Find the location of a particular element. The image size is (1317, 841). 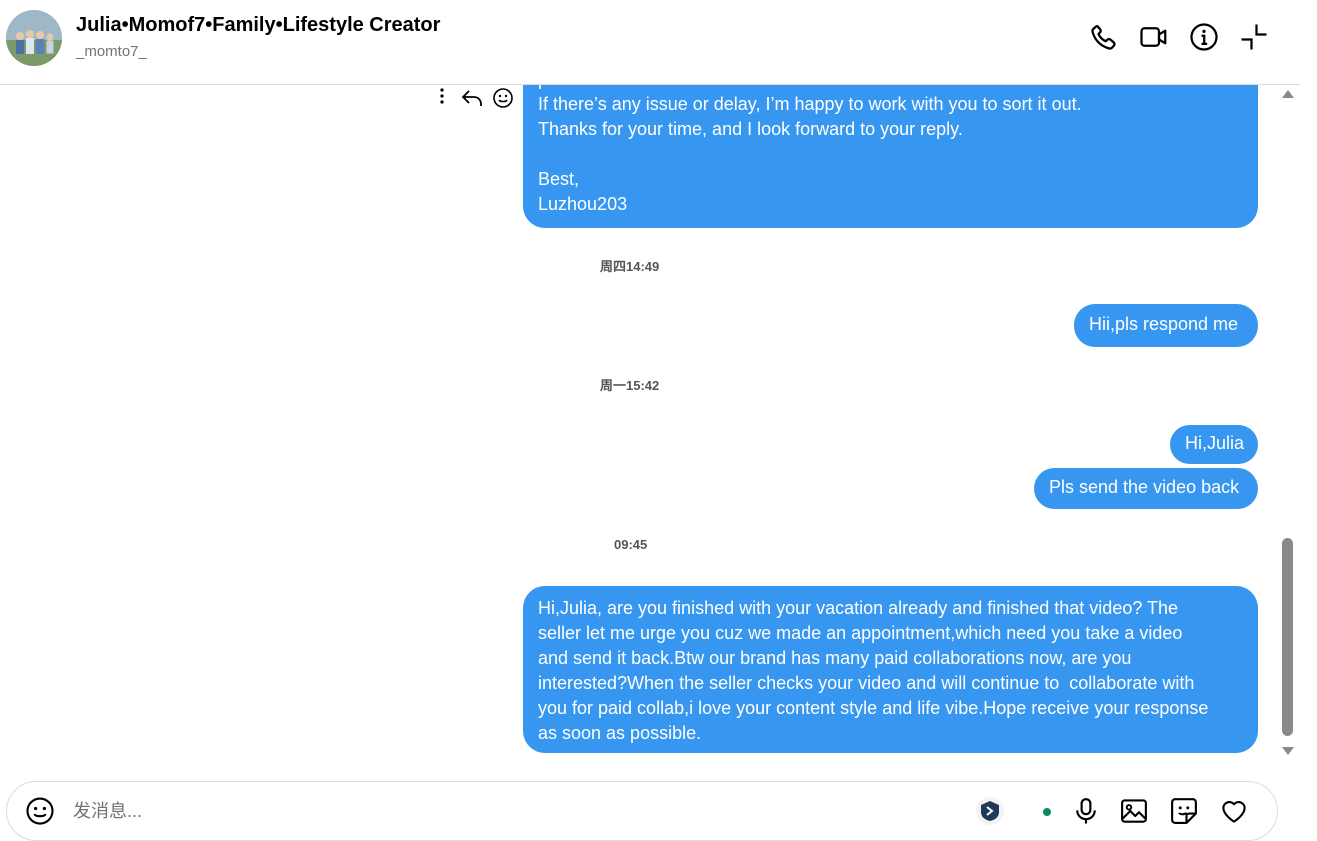

minimize-icon is located at coordinates (1254, 37).